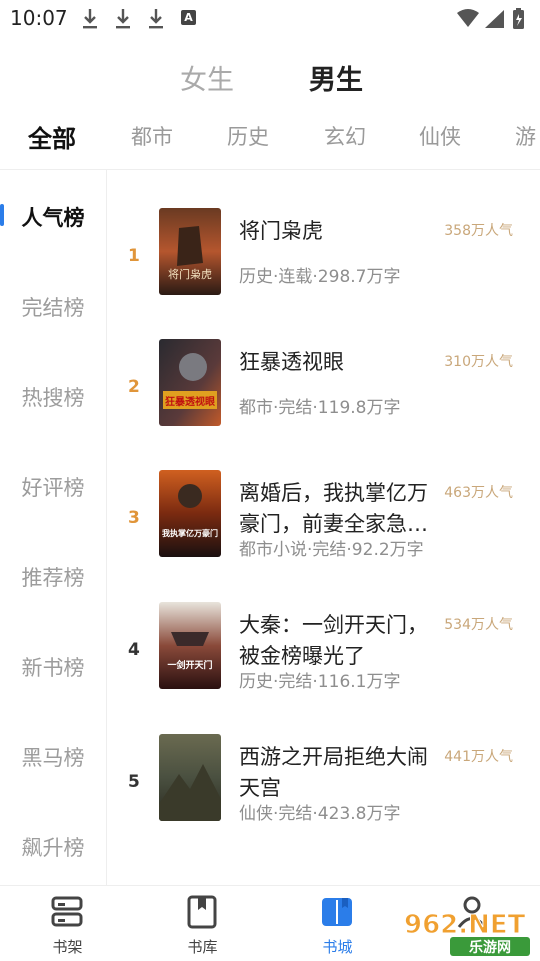 The image size is (540, 961). I want to click on a-icon: A, so click(188, 17).